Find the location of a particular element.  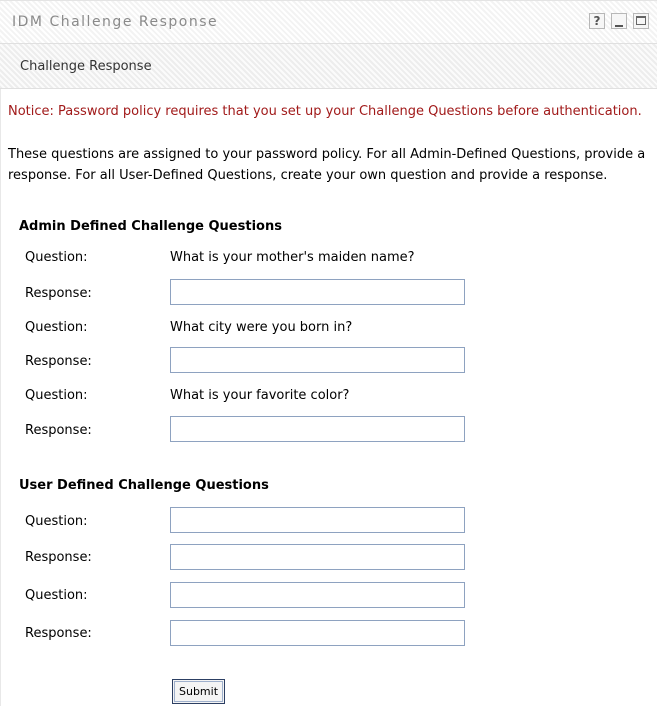

admin-question-text-1: What is your mother's maiden name? is located at coordinates (292, 257).